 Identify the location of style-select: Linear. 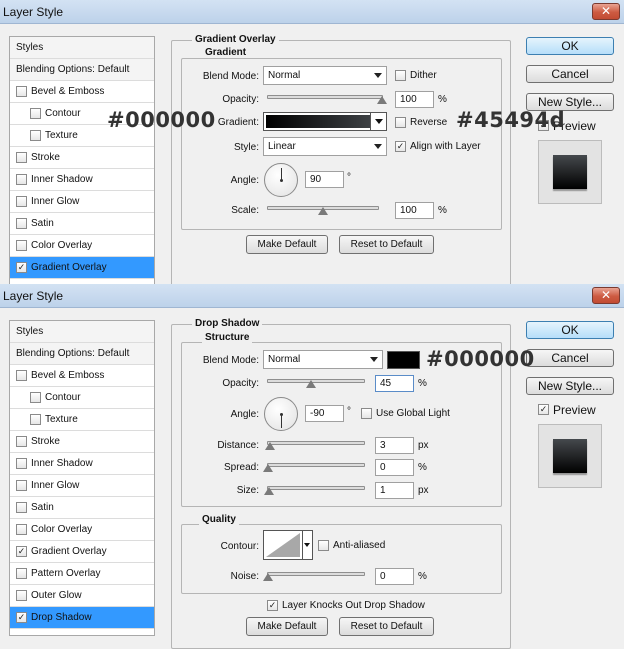
(325, 146).